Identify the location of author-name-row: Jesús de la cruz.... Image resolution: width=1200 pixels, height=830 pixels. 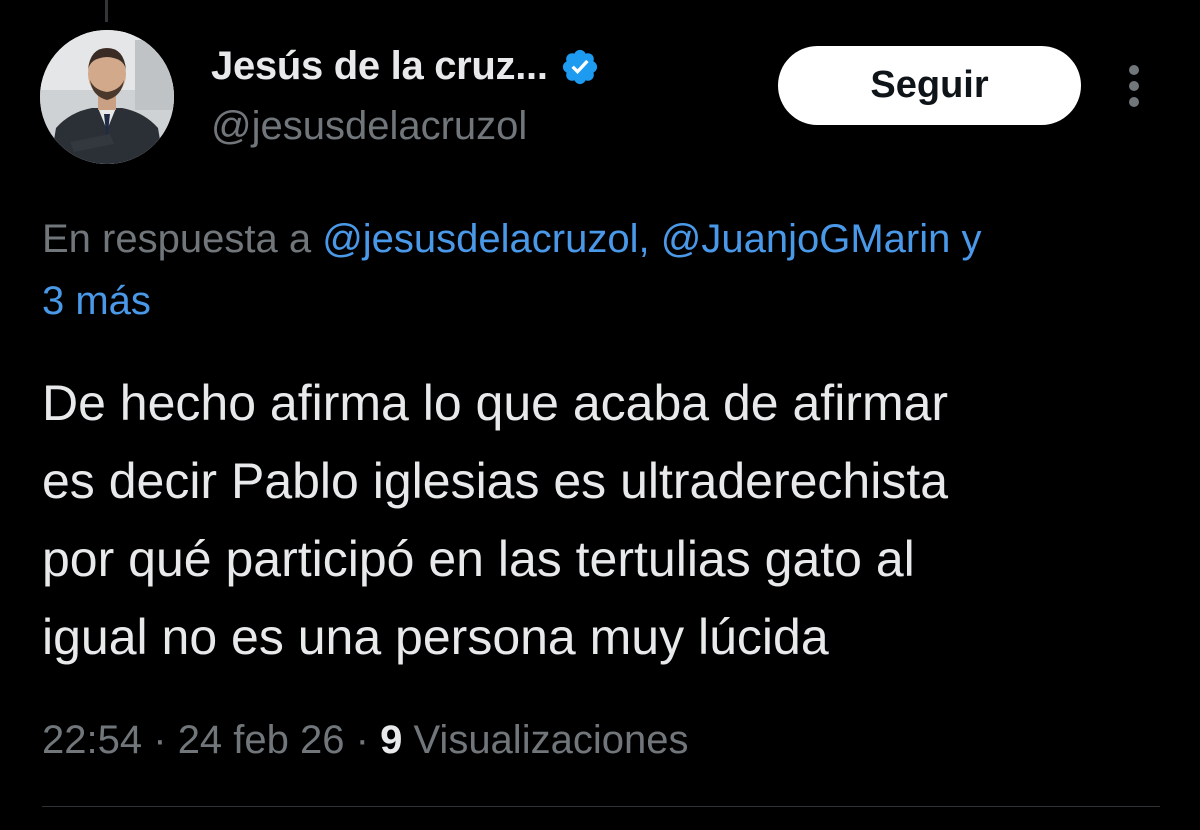
(405, 66).